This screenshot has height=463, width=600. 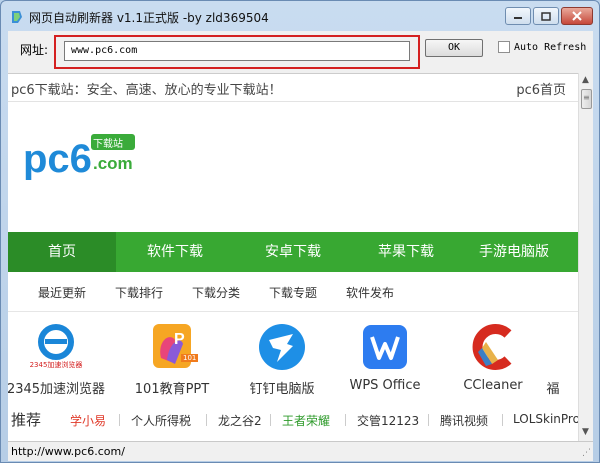 What do you see at coordinates (464, 420) in the screenshot?
I see `tag-item: 腾讯视频` at bounding box center [464, 420].